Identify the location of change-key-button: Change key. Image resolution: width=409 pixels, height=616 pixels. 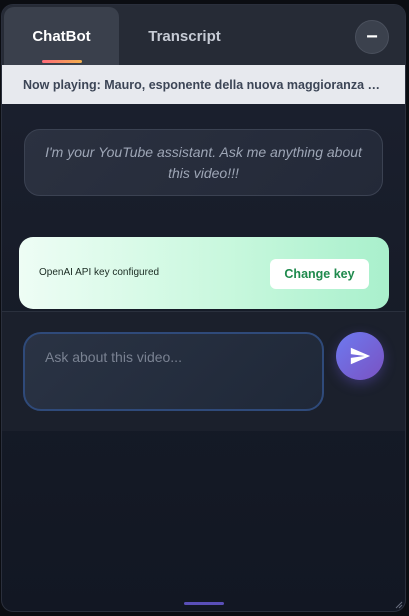
(319, 274).